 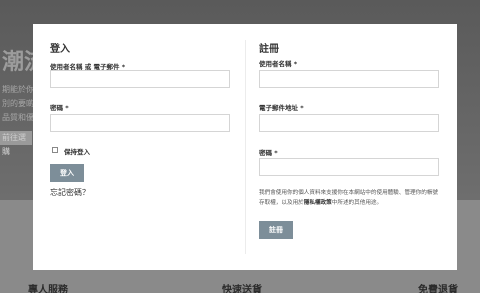 I want to click on register-password-input, so click(x=349, y=167).